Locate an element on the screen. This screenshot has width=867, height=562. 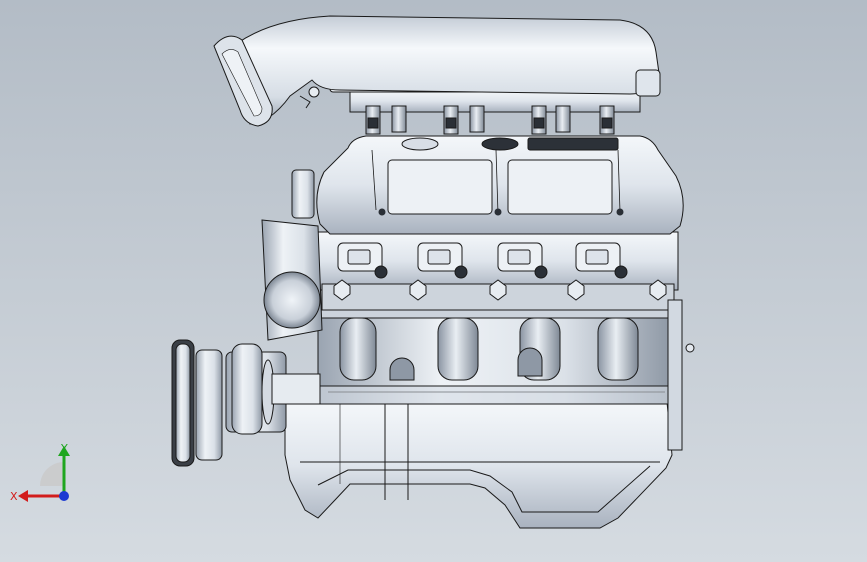
x-axis-arrow-icon is located at coordinates (23, 496).